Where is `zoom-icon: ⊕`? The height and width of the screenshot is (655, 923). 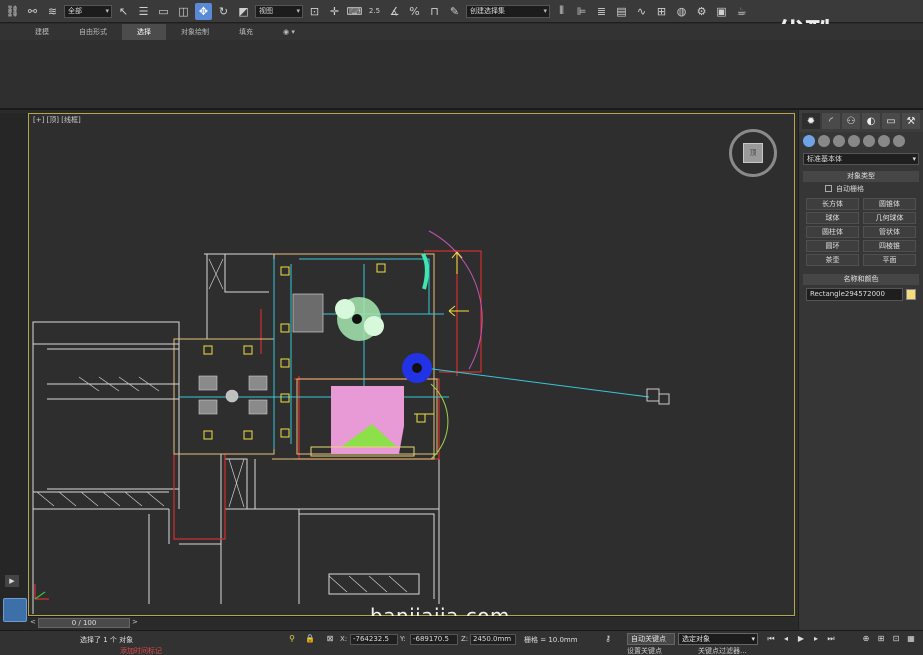 zoom-icon: ⊕ is located at coordinates (866, 639).